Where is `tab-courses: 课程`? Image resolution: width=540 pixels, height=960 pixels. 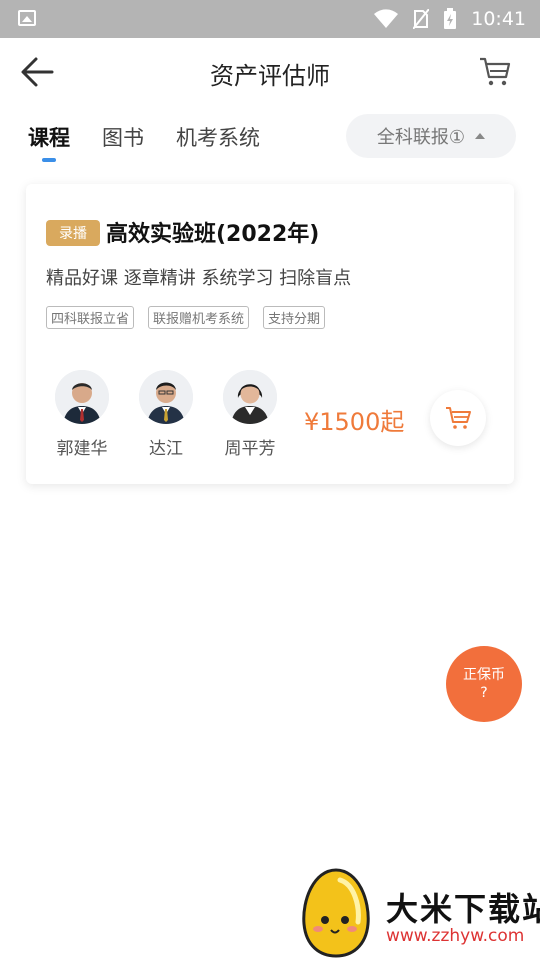
tab-courses: 课程 is located at coordinates (49, 137).